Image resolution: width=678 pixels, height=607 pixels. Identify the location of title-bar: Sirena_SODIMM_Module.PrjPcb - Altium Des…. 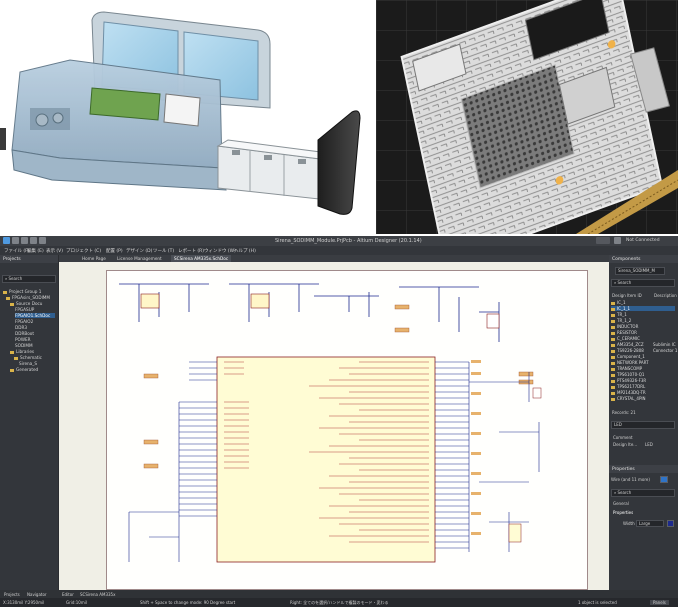
(339, 241).